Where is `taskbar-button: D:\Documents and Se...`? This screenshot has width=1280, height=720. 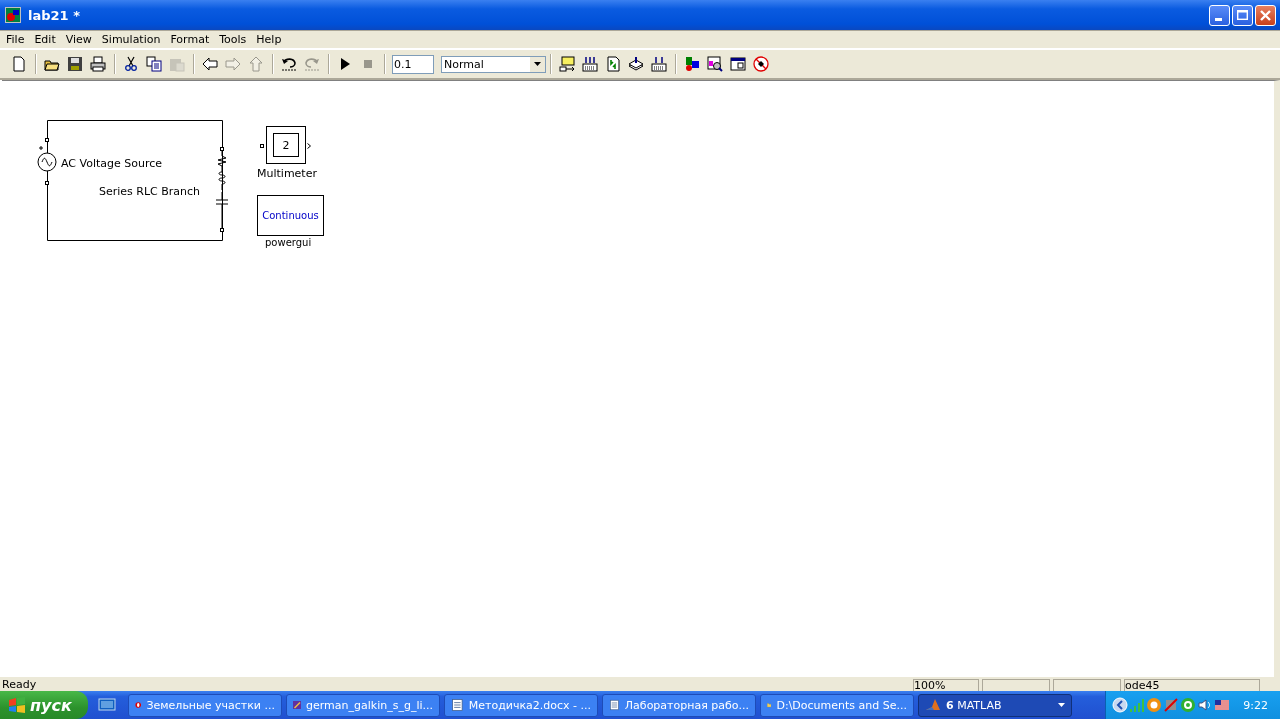
taskbar-button: D:\Documents and Se... is located at coordinates (837, 705).